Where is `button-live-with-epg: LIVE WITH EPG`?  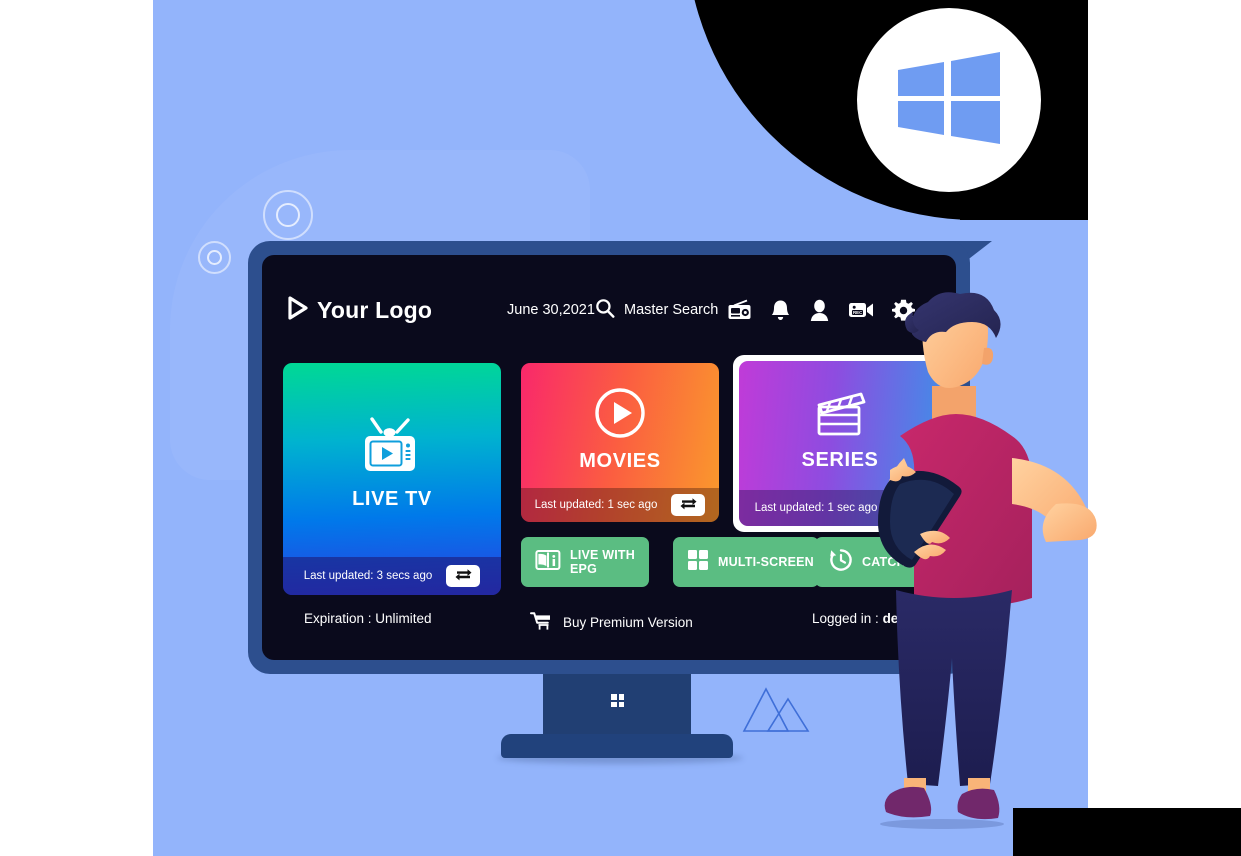 button-live-with-epg: LIVE WITH EPG is located at coordinates (585, 562).